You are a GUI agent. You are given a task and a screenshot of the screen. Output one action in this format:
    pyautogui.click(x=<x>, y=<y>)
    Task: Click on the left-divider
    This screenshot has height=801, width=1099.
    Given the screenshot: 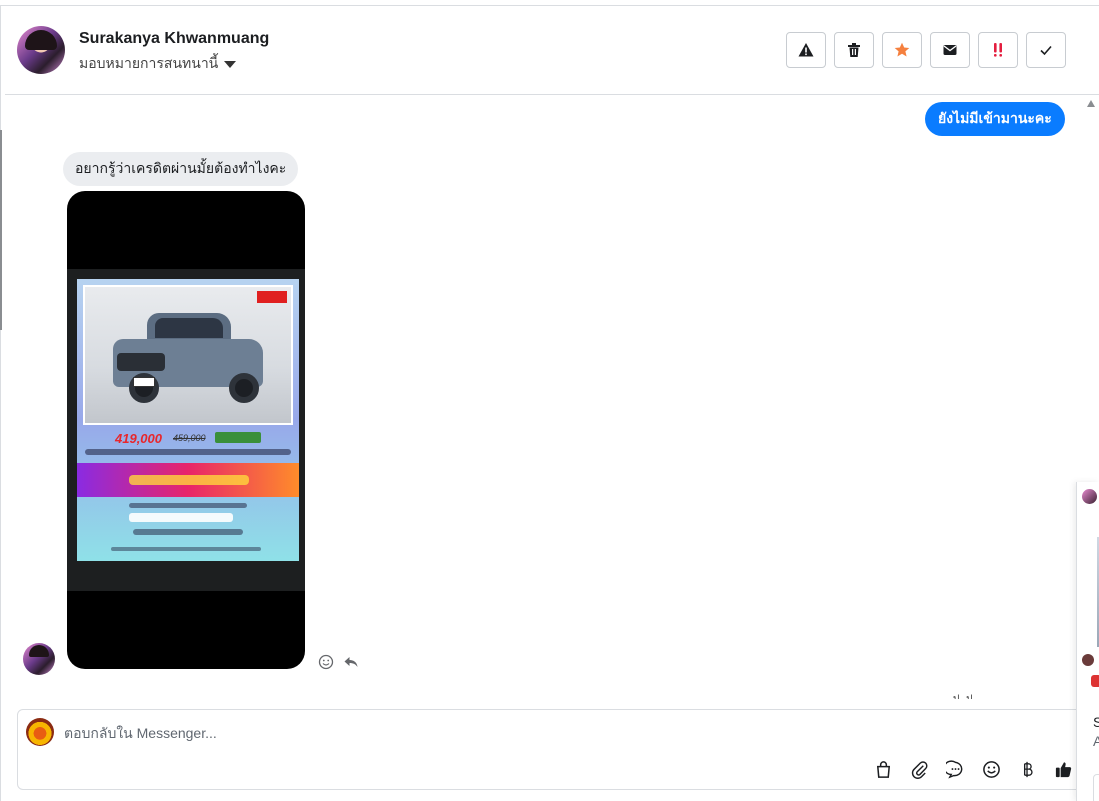 What is the action you would take?
    pyautogui.click(x=0, y=403)
    